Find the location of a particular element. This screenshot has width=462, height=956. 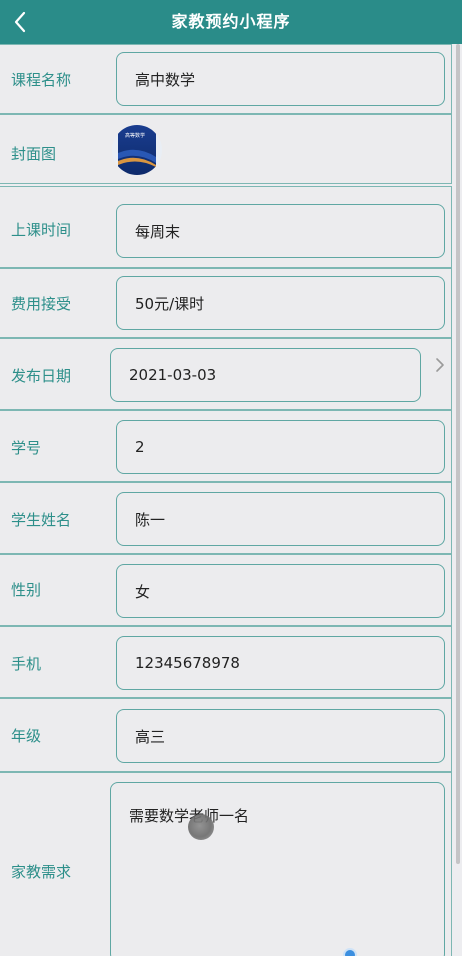

form-row-student-name: 学生姓名 陈一 is located at coordinates (226, 518).